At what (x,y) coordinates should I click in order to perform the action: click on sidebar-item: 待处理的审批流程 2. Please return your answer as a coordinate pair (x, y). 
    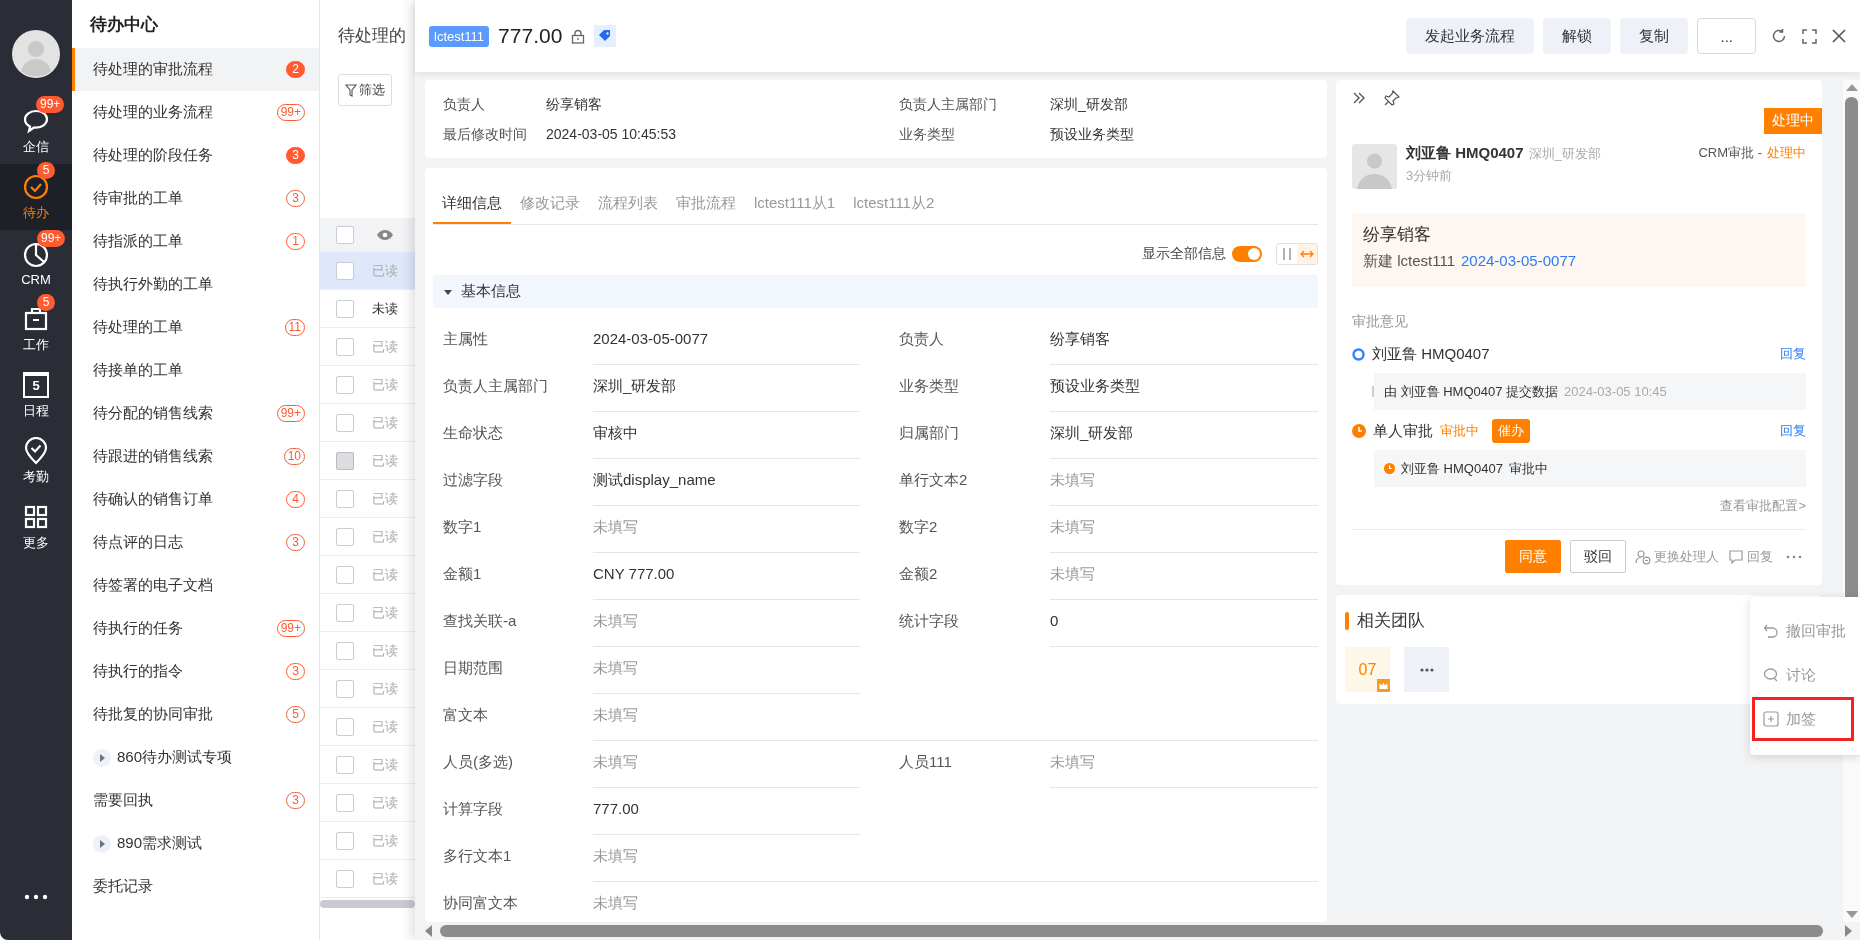
    Looking at the image, I should click on (195, 69).